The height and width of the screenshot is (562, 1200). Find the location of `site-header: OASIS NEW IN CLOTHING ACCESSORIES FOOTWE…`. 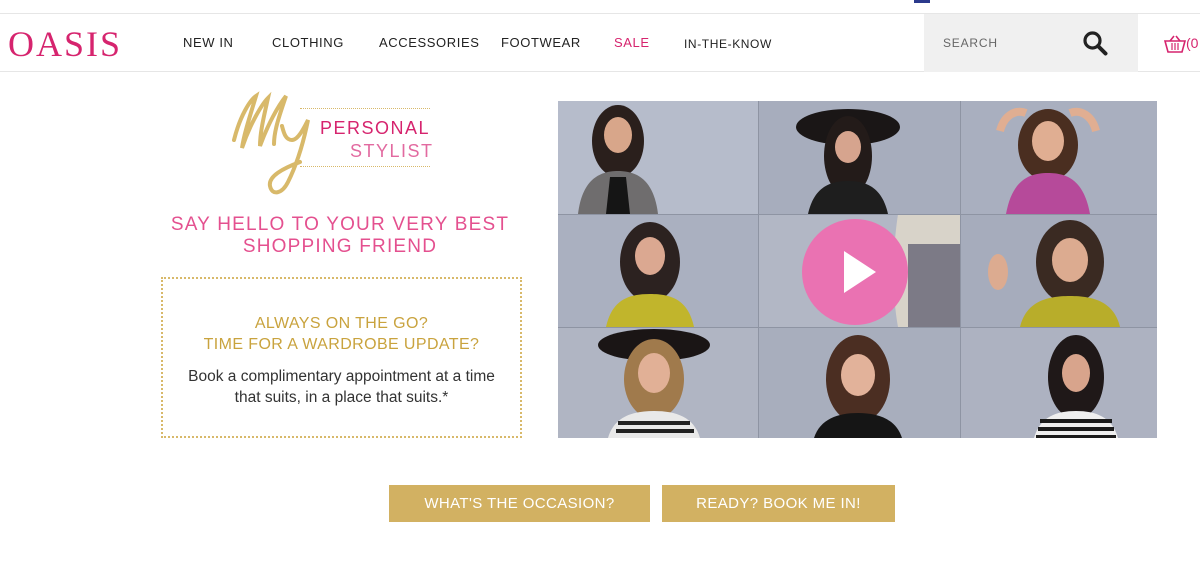

site-header: OASIS NEW IN CLOTHING ACCESSORIES FOOTWE… is located at coordinates (600, 43).